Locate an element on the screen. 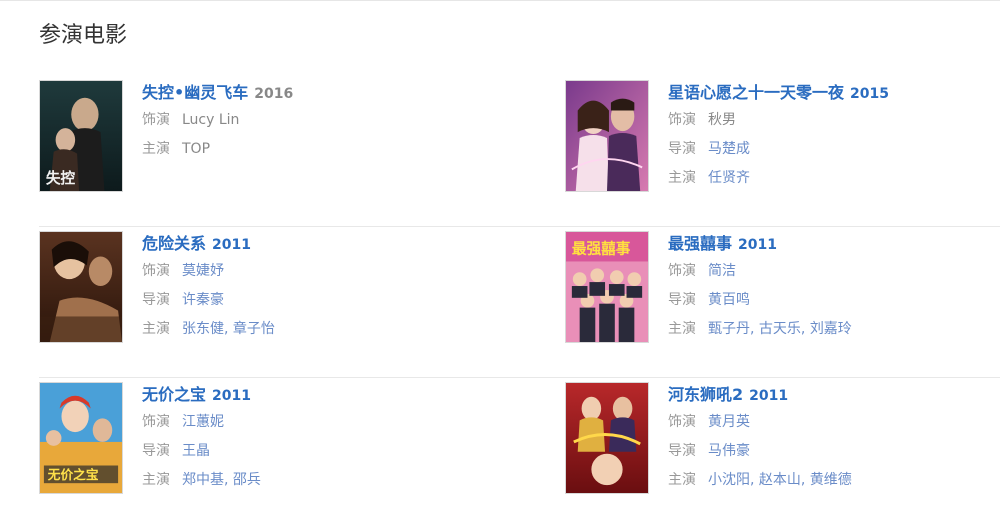 The image size is (1000, 529). role-names: 黄百鸣 is located at coordinates (729, 300).